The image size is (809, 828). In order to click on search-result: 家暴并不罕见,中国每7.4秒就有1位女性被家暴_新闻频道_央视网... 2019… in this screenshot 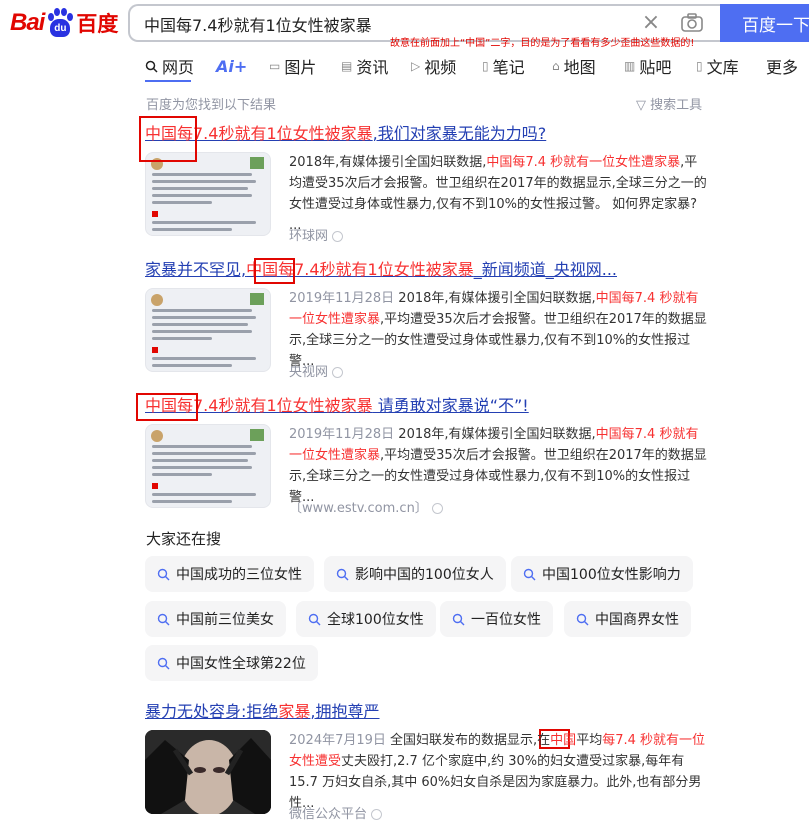, I will do `click(427, 319)`.